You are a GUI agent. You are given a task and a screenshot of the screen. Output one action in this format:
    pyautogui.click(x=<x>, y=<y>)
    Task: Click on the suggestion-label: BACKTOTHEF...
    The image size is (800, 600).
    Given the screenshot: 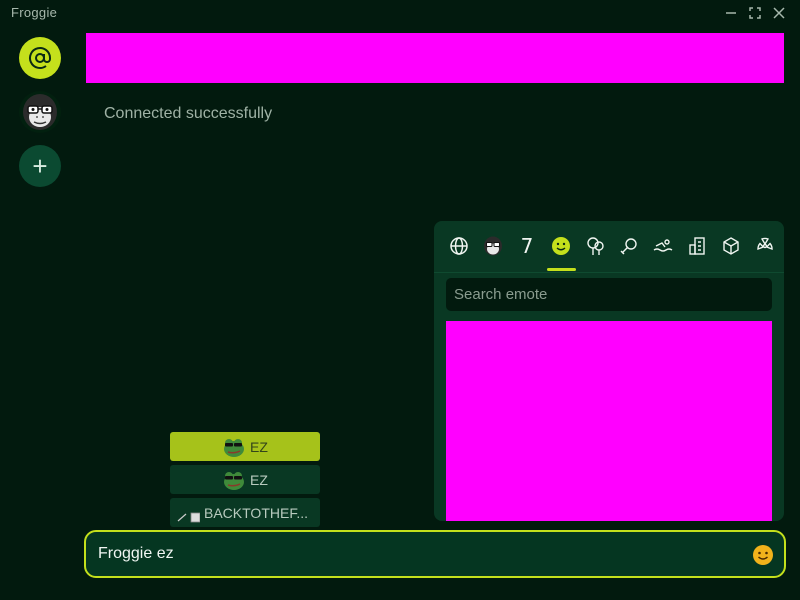 What is the action you would take?
    pyautogui.click(x=256, y=512)
    